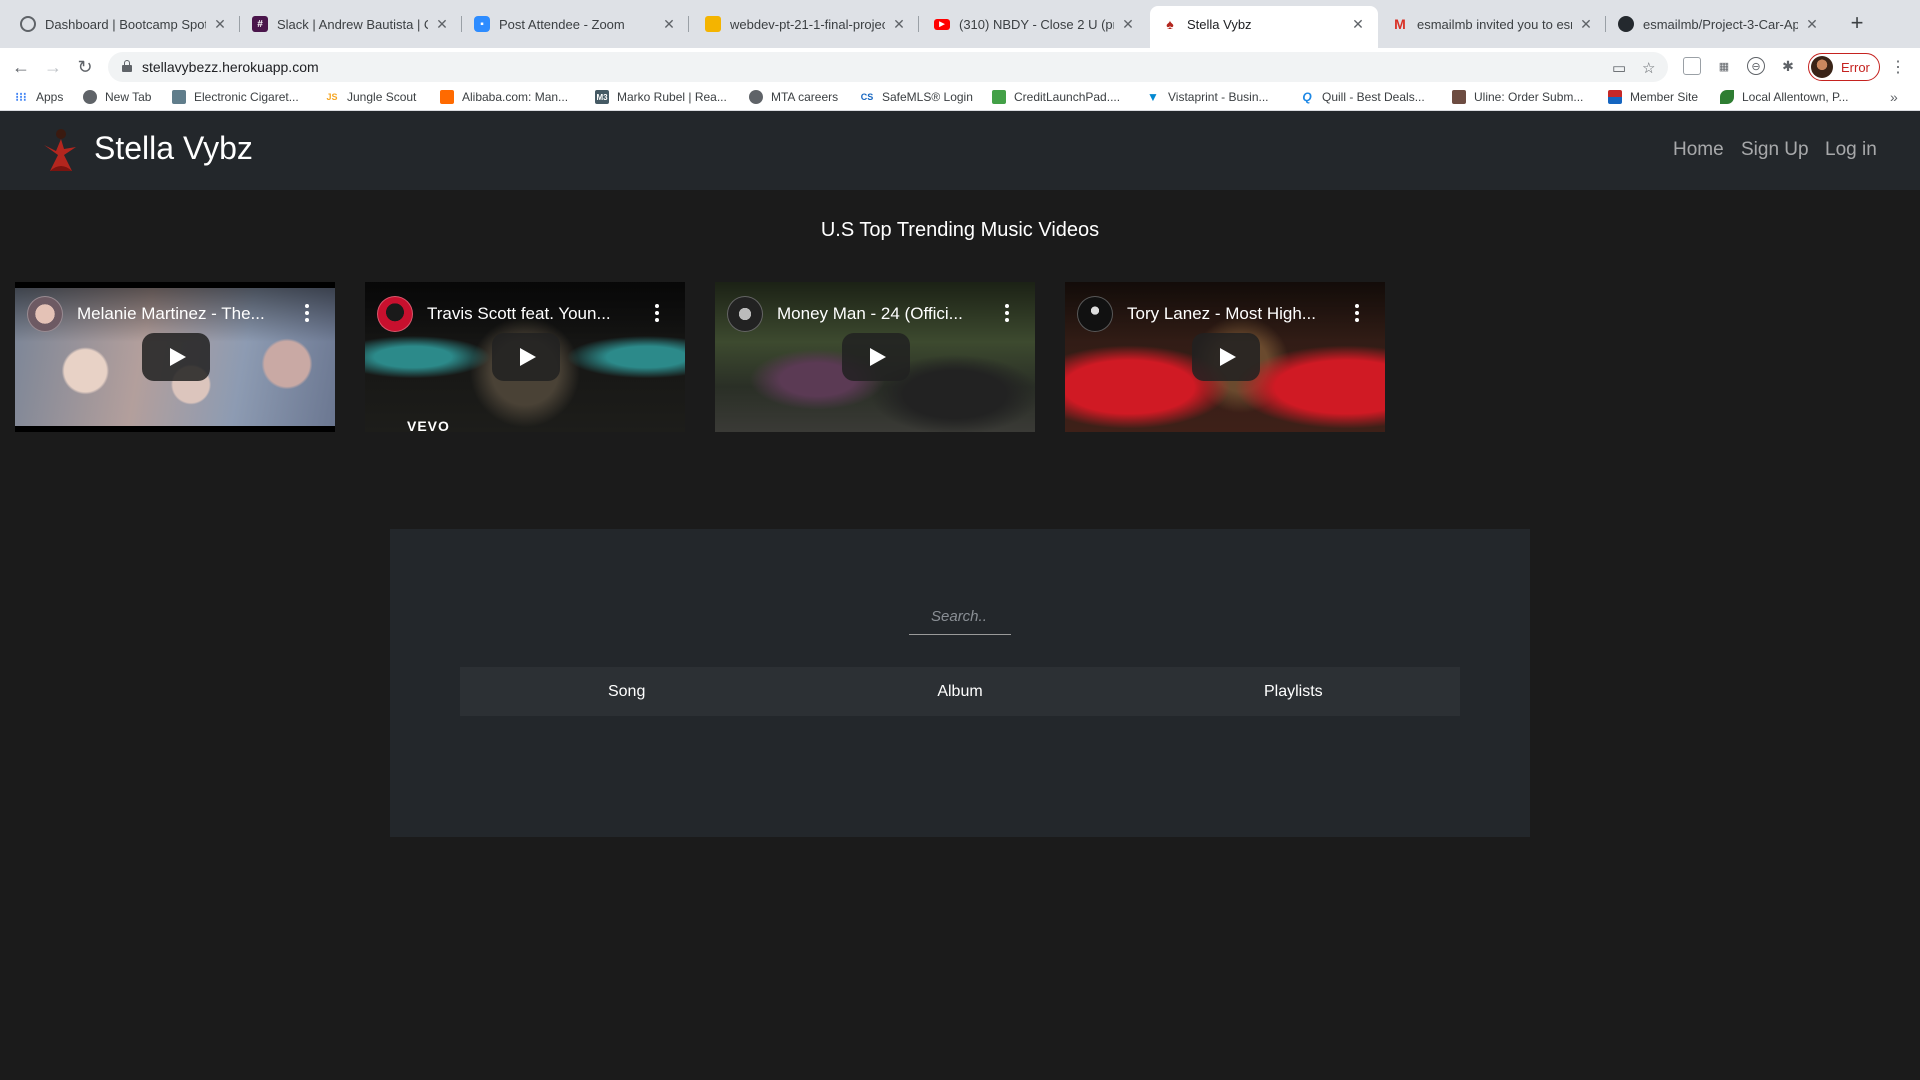 The width and height of the screenshot is (1920, 1080). I want to click on result-tabs: Song Album Playlists, so click(960, 691).